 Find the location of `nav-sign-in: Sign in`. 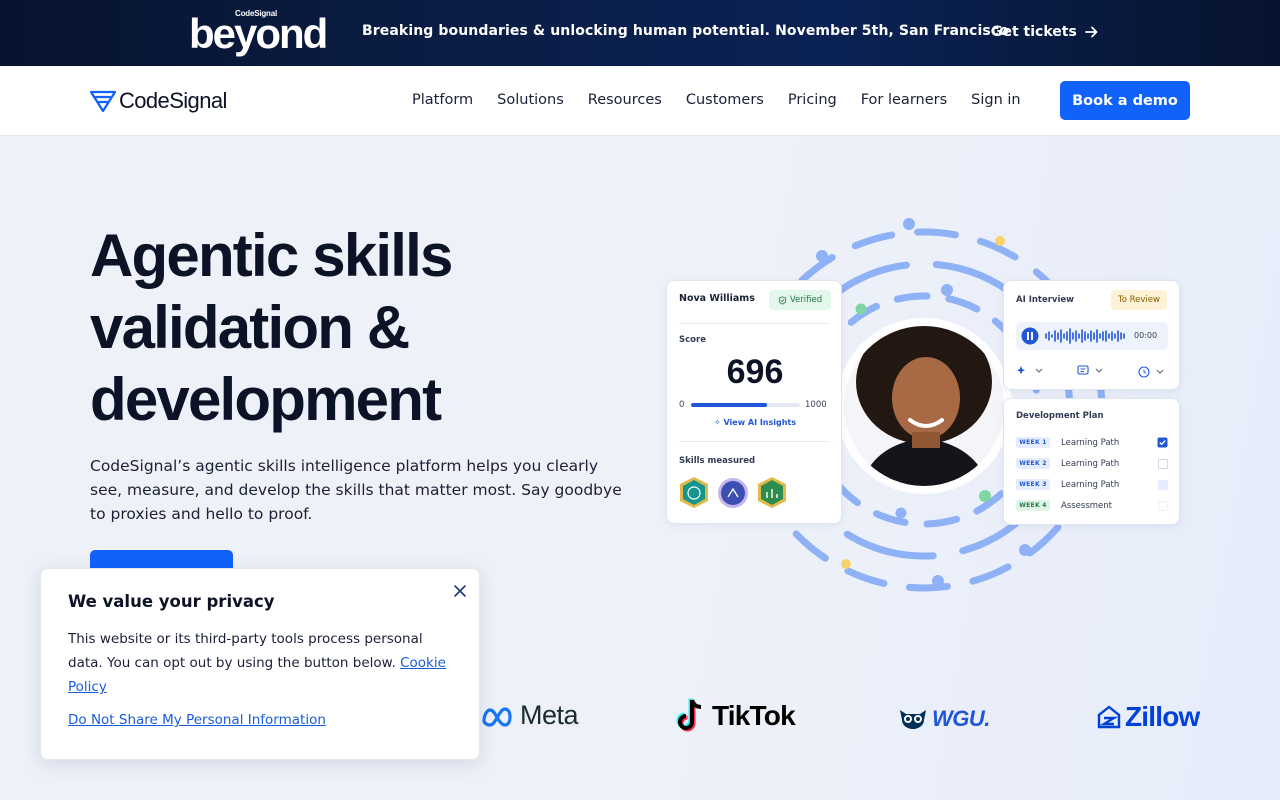

nav-sign-in: Sign in is located at coordinates (995, 100).